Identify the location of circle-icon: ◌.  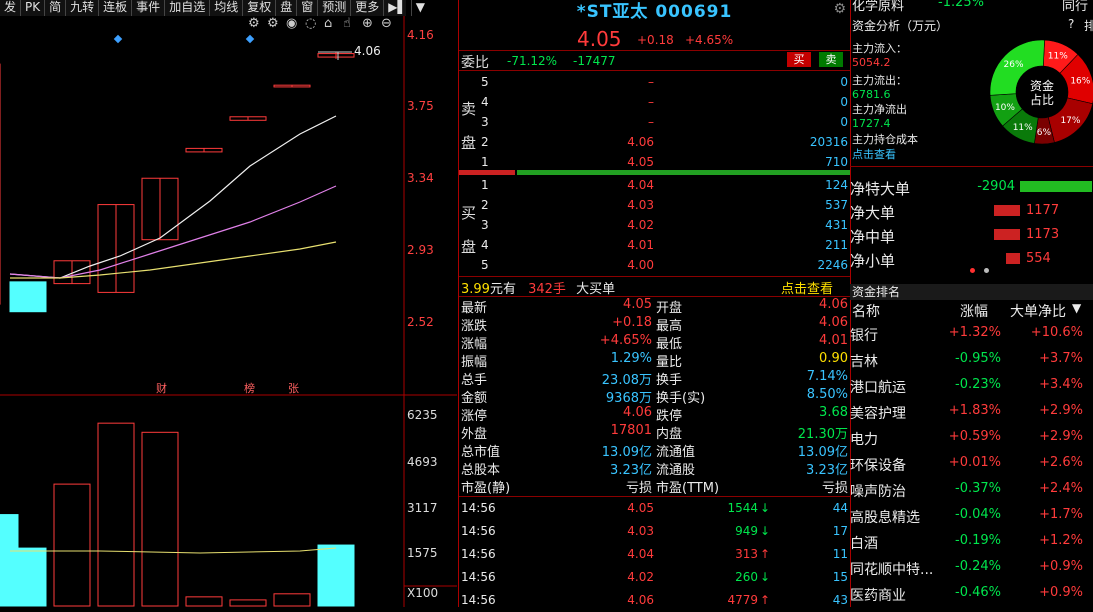
(310, 23).